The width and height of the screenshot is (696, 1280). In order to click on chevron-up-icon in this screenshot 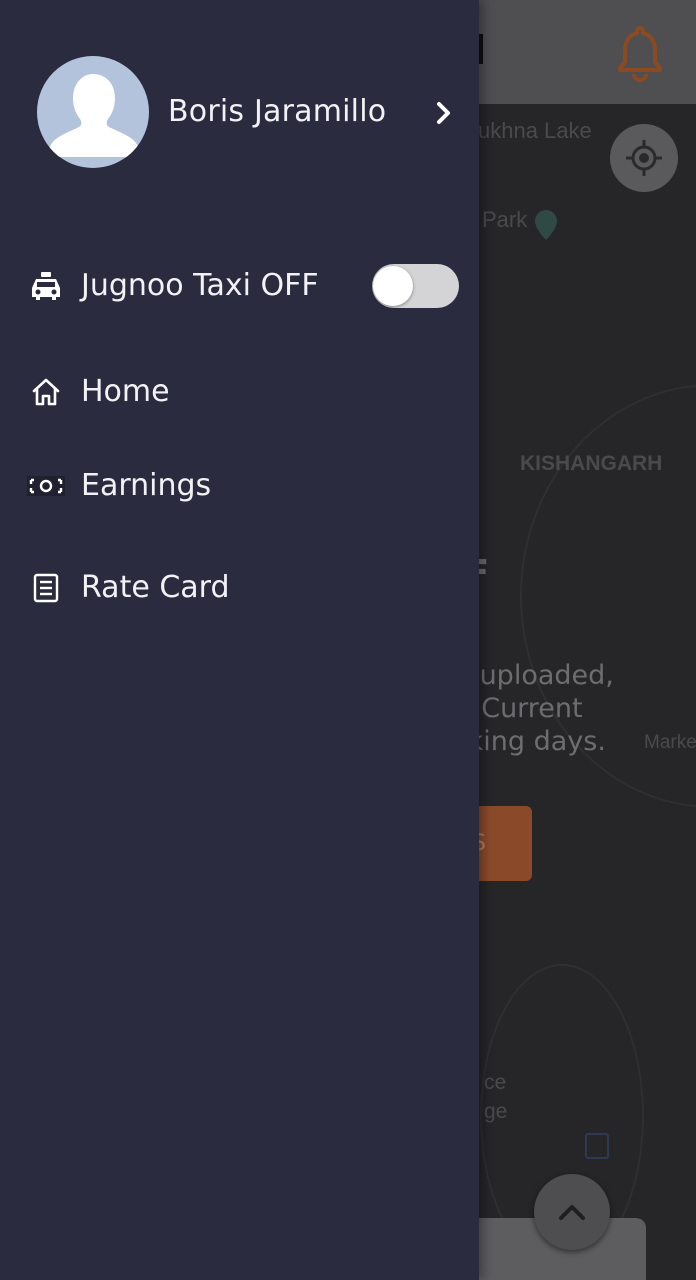, I will do `click(572, 1212)`.